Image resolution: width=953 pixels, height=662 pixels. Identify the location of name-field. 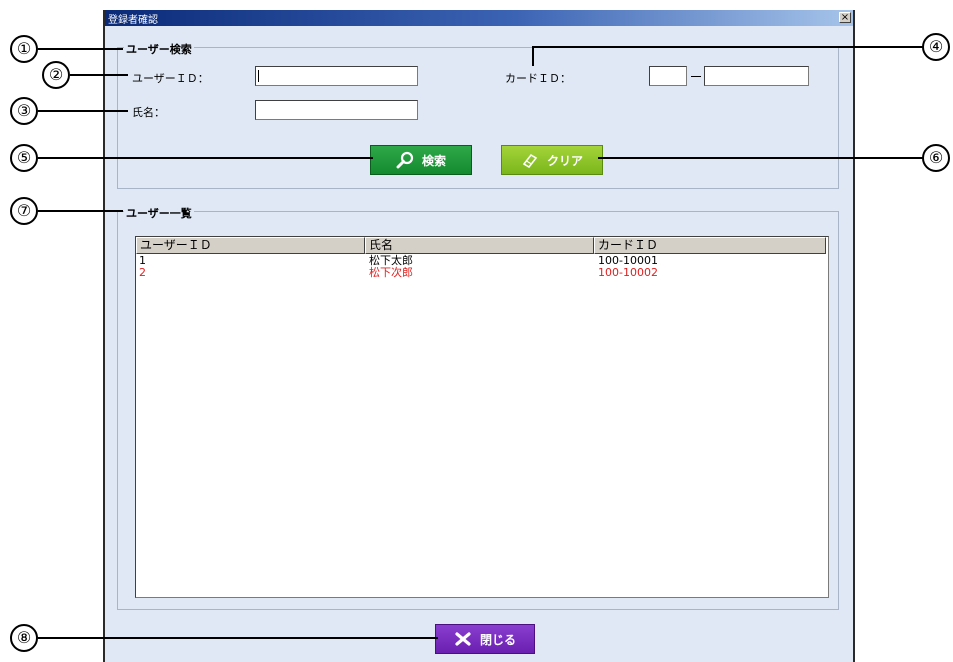
(336, 110).